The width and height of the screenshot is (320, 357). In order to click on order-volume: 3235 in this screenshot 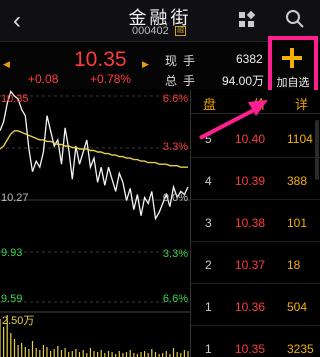, I will do `click(300, 349)`.